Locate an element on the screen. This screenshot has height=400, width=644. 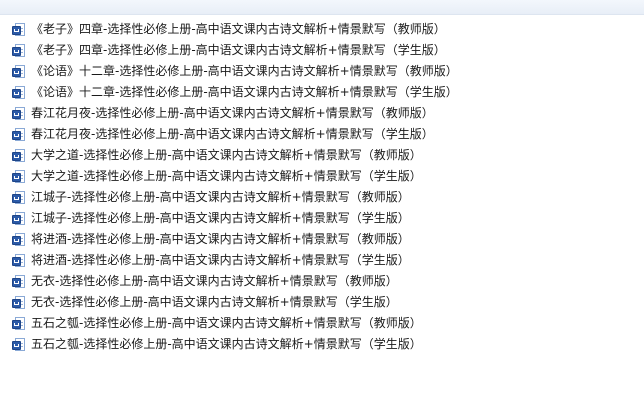
file-item: 大学之道-选择性必修上册-高中语文课内古诗文解析+情景默写（教师版） is located at coordinates (322, 155).